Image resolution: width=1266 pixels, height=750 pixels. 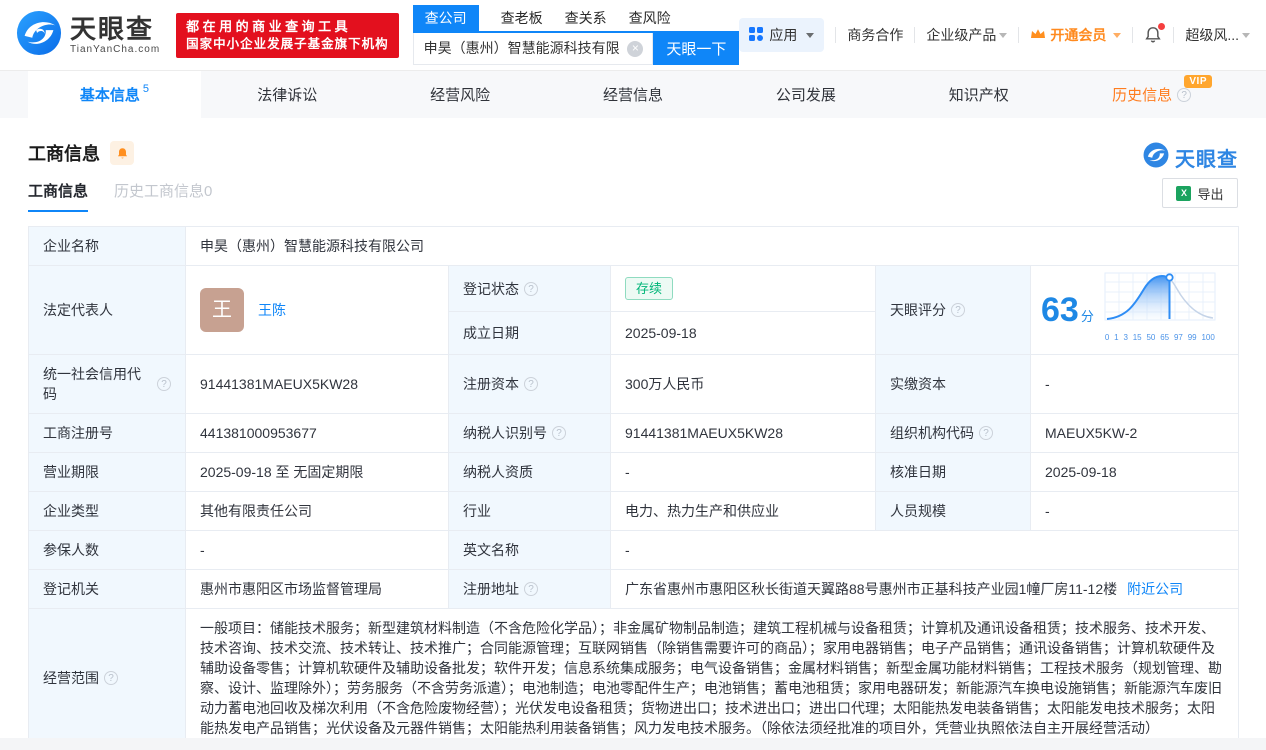 I want to click on business-term-label: 营业期限, so click(x=107, y=472).